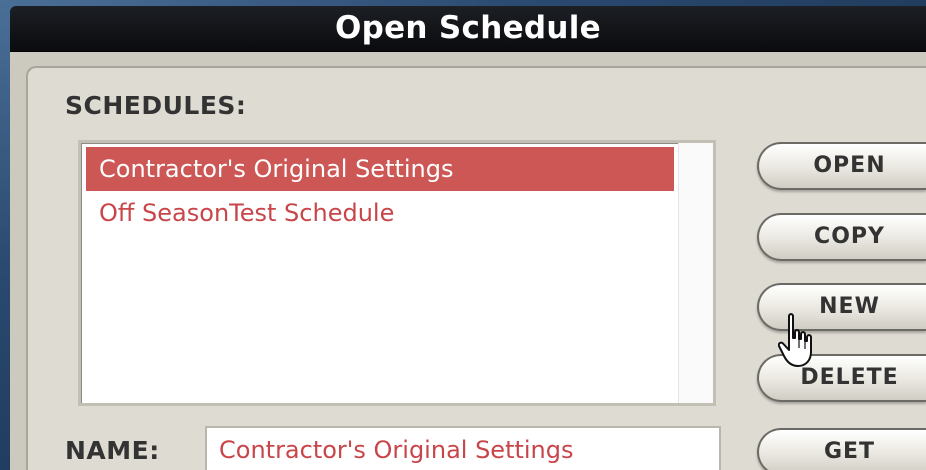 Image resolution: width=926 pixels, height=470 pixels. I want to click on title-bar: Open Schedule, so click(468, 29).